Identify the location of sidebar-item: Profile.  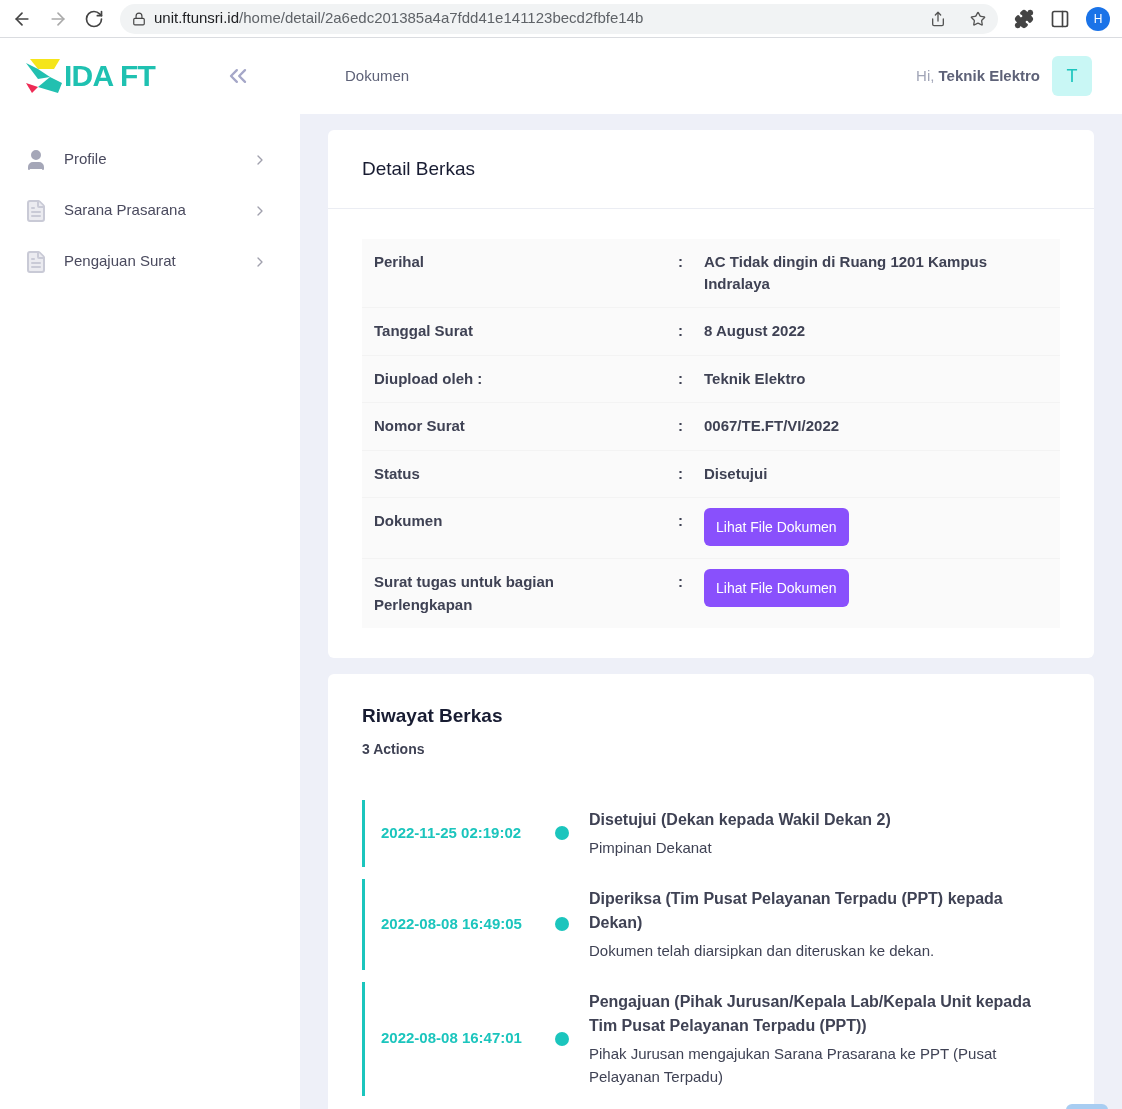
(150, 159).